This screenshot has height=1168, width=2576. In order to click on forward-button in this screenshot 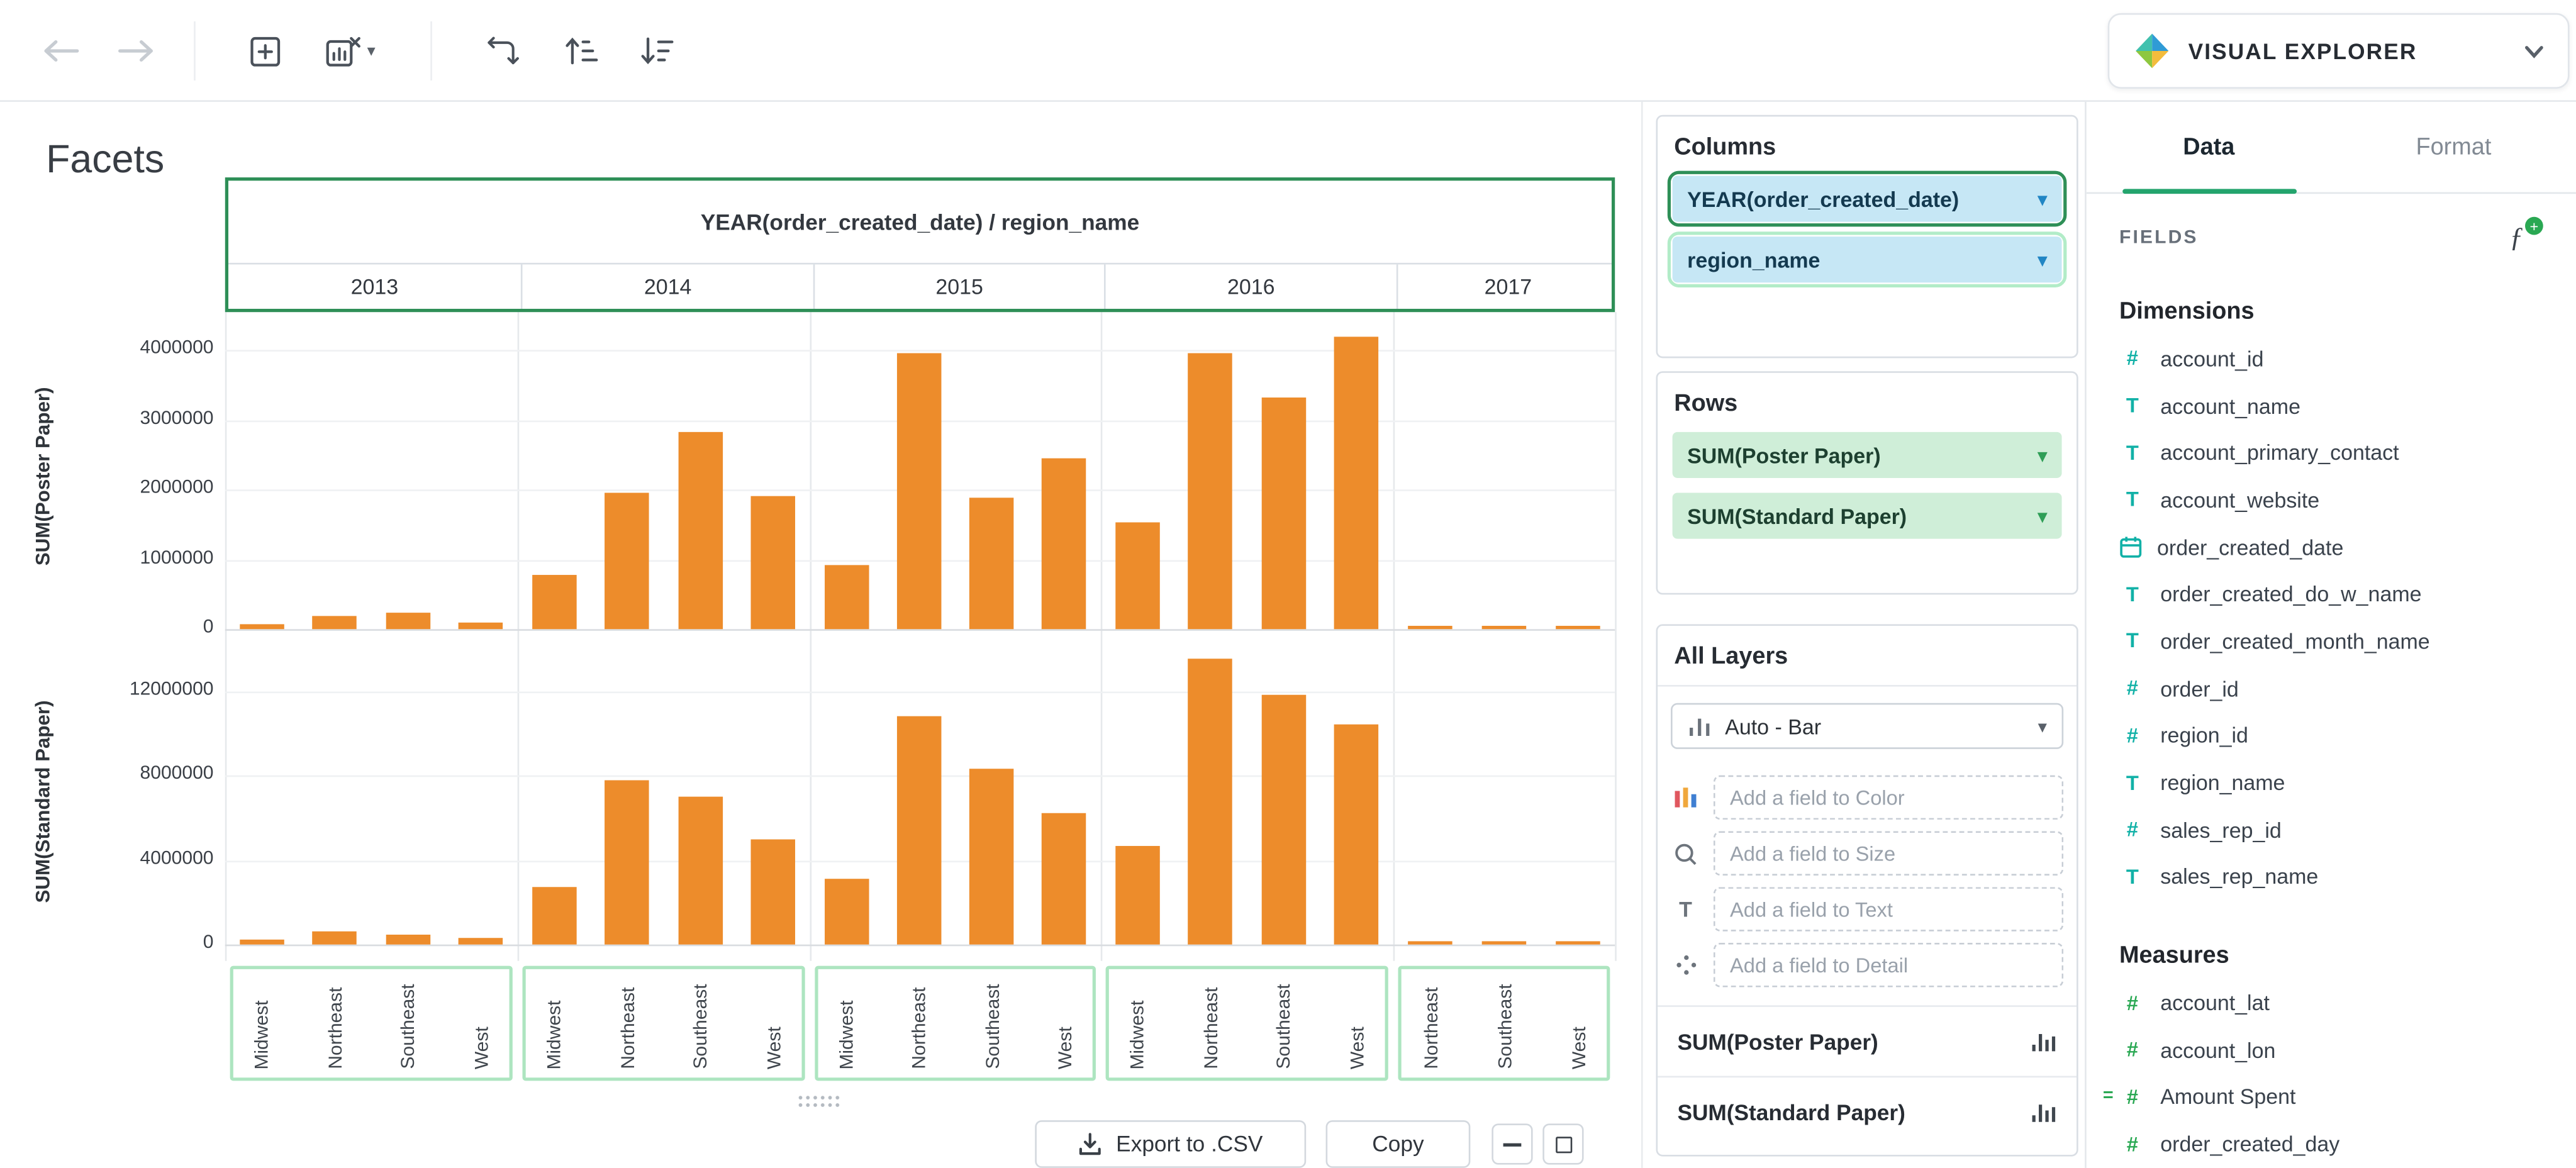, I will do `click(136, 51)`.